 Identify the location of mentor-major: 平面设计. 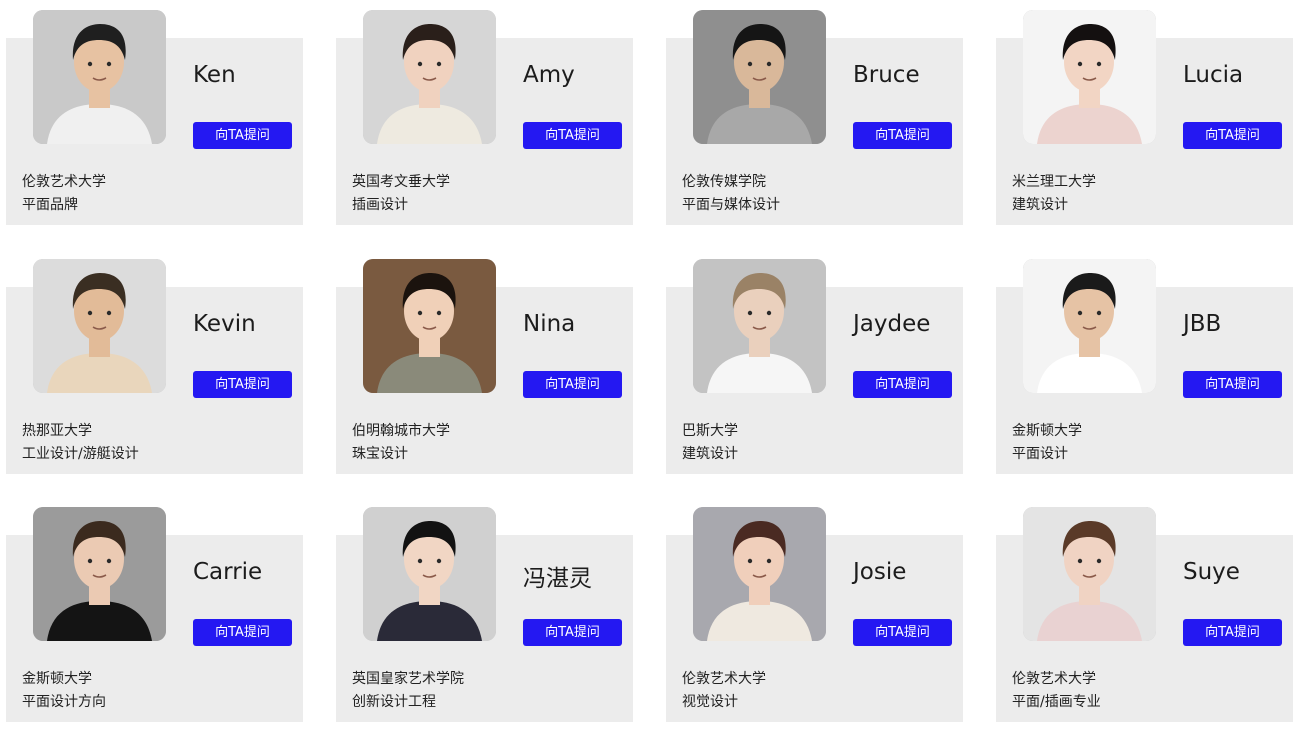
(1040, 454).